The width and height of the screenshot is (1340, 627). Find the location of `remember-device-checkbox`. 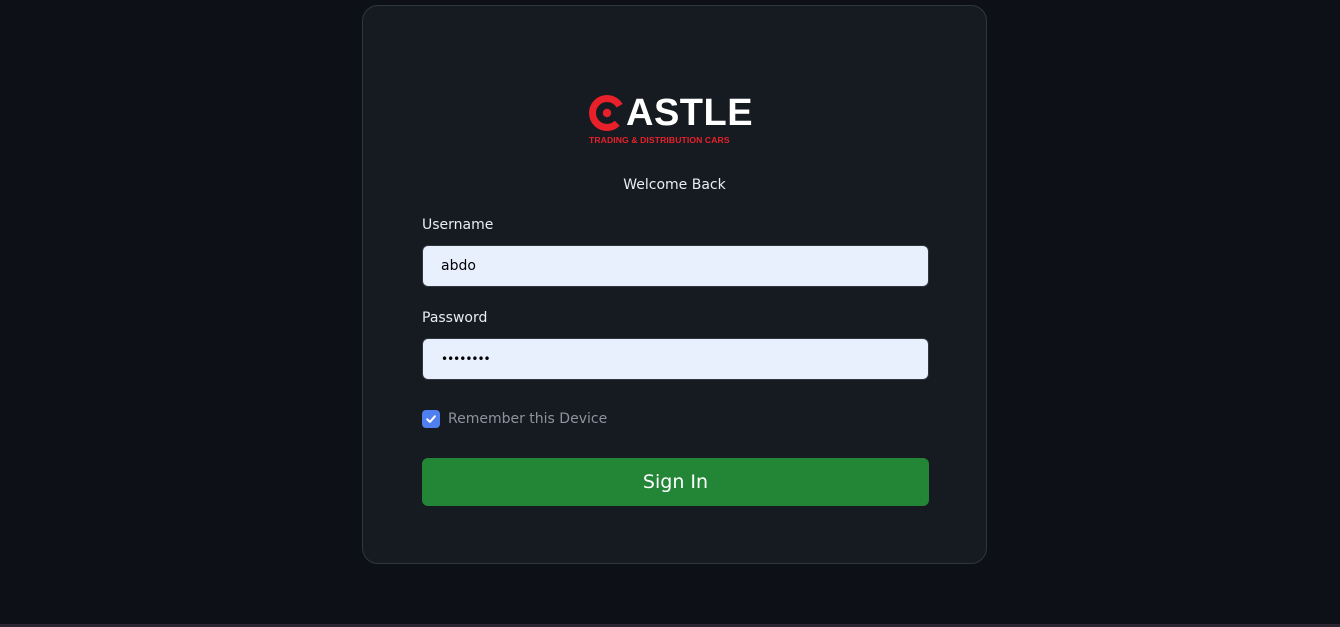

remember-device-checkbox is located at coordinates (431, 419).